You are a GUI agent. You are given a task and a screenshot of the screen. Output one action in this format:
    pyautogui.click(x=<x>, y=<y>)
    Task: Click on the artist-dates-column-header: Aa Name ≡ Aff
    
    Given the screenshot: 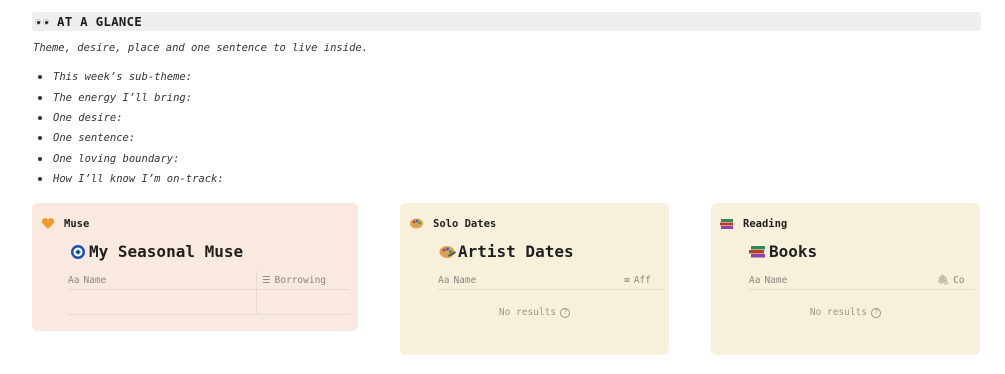 What is the action you would take?
    pyautogui.click(x=551, y=280)
    